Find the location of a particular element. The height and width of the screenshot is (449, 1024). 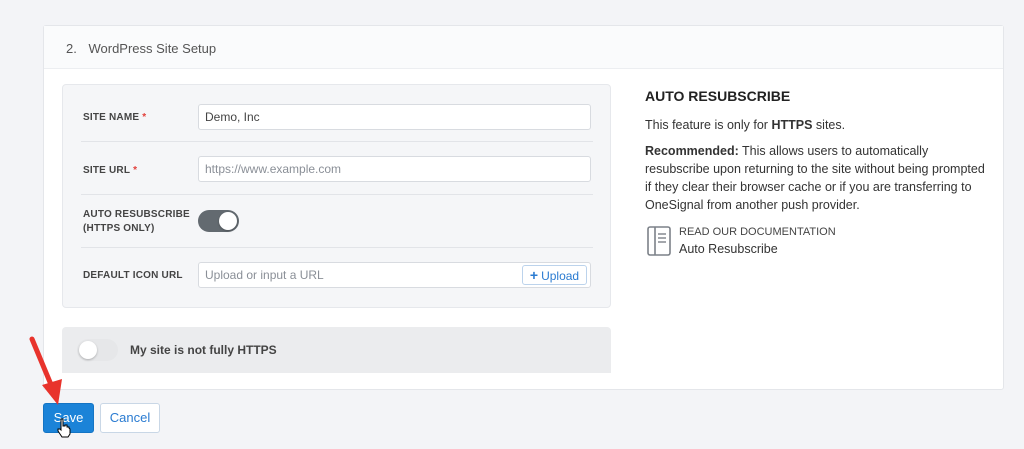

site-url-input is located at coordinates (394, 169).